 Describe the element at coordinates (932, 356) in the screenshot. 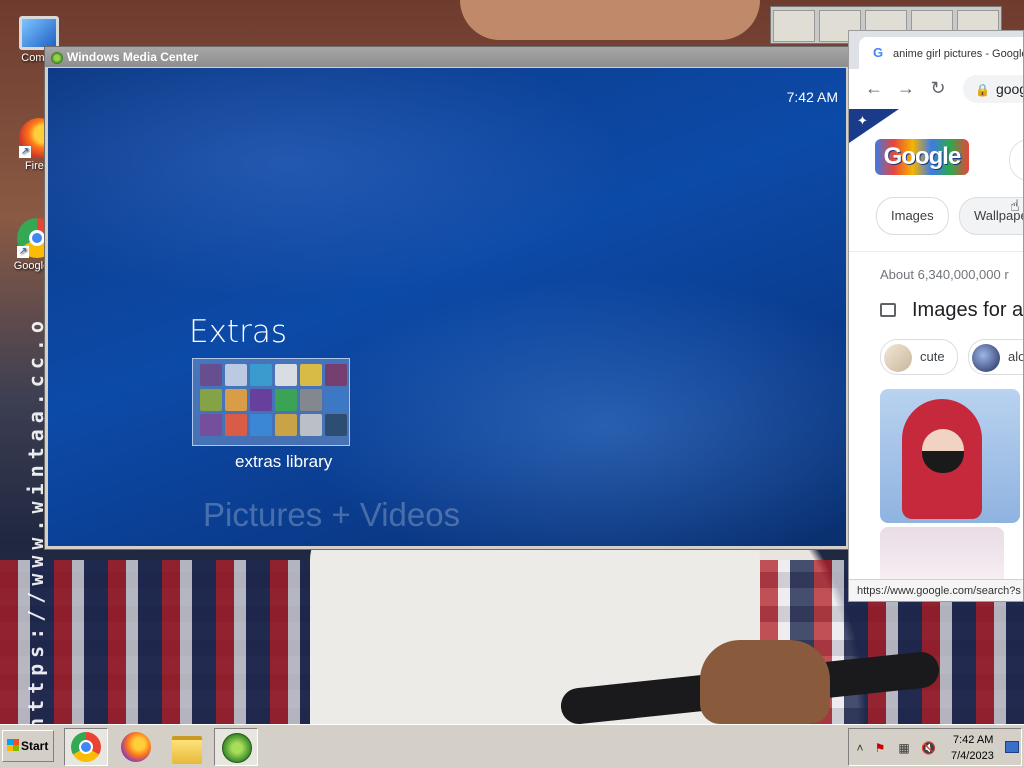

I see `suggestion-label: cute` at that location.